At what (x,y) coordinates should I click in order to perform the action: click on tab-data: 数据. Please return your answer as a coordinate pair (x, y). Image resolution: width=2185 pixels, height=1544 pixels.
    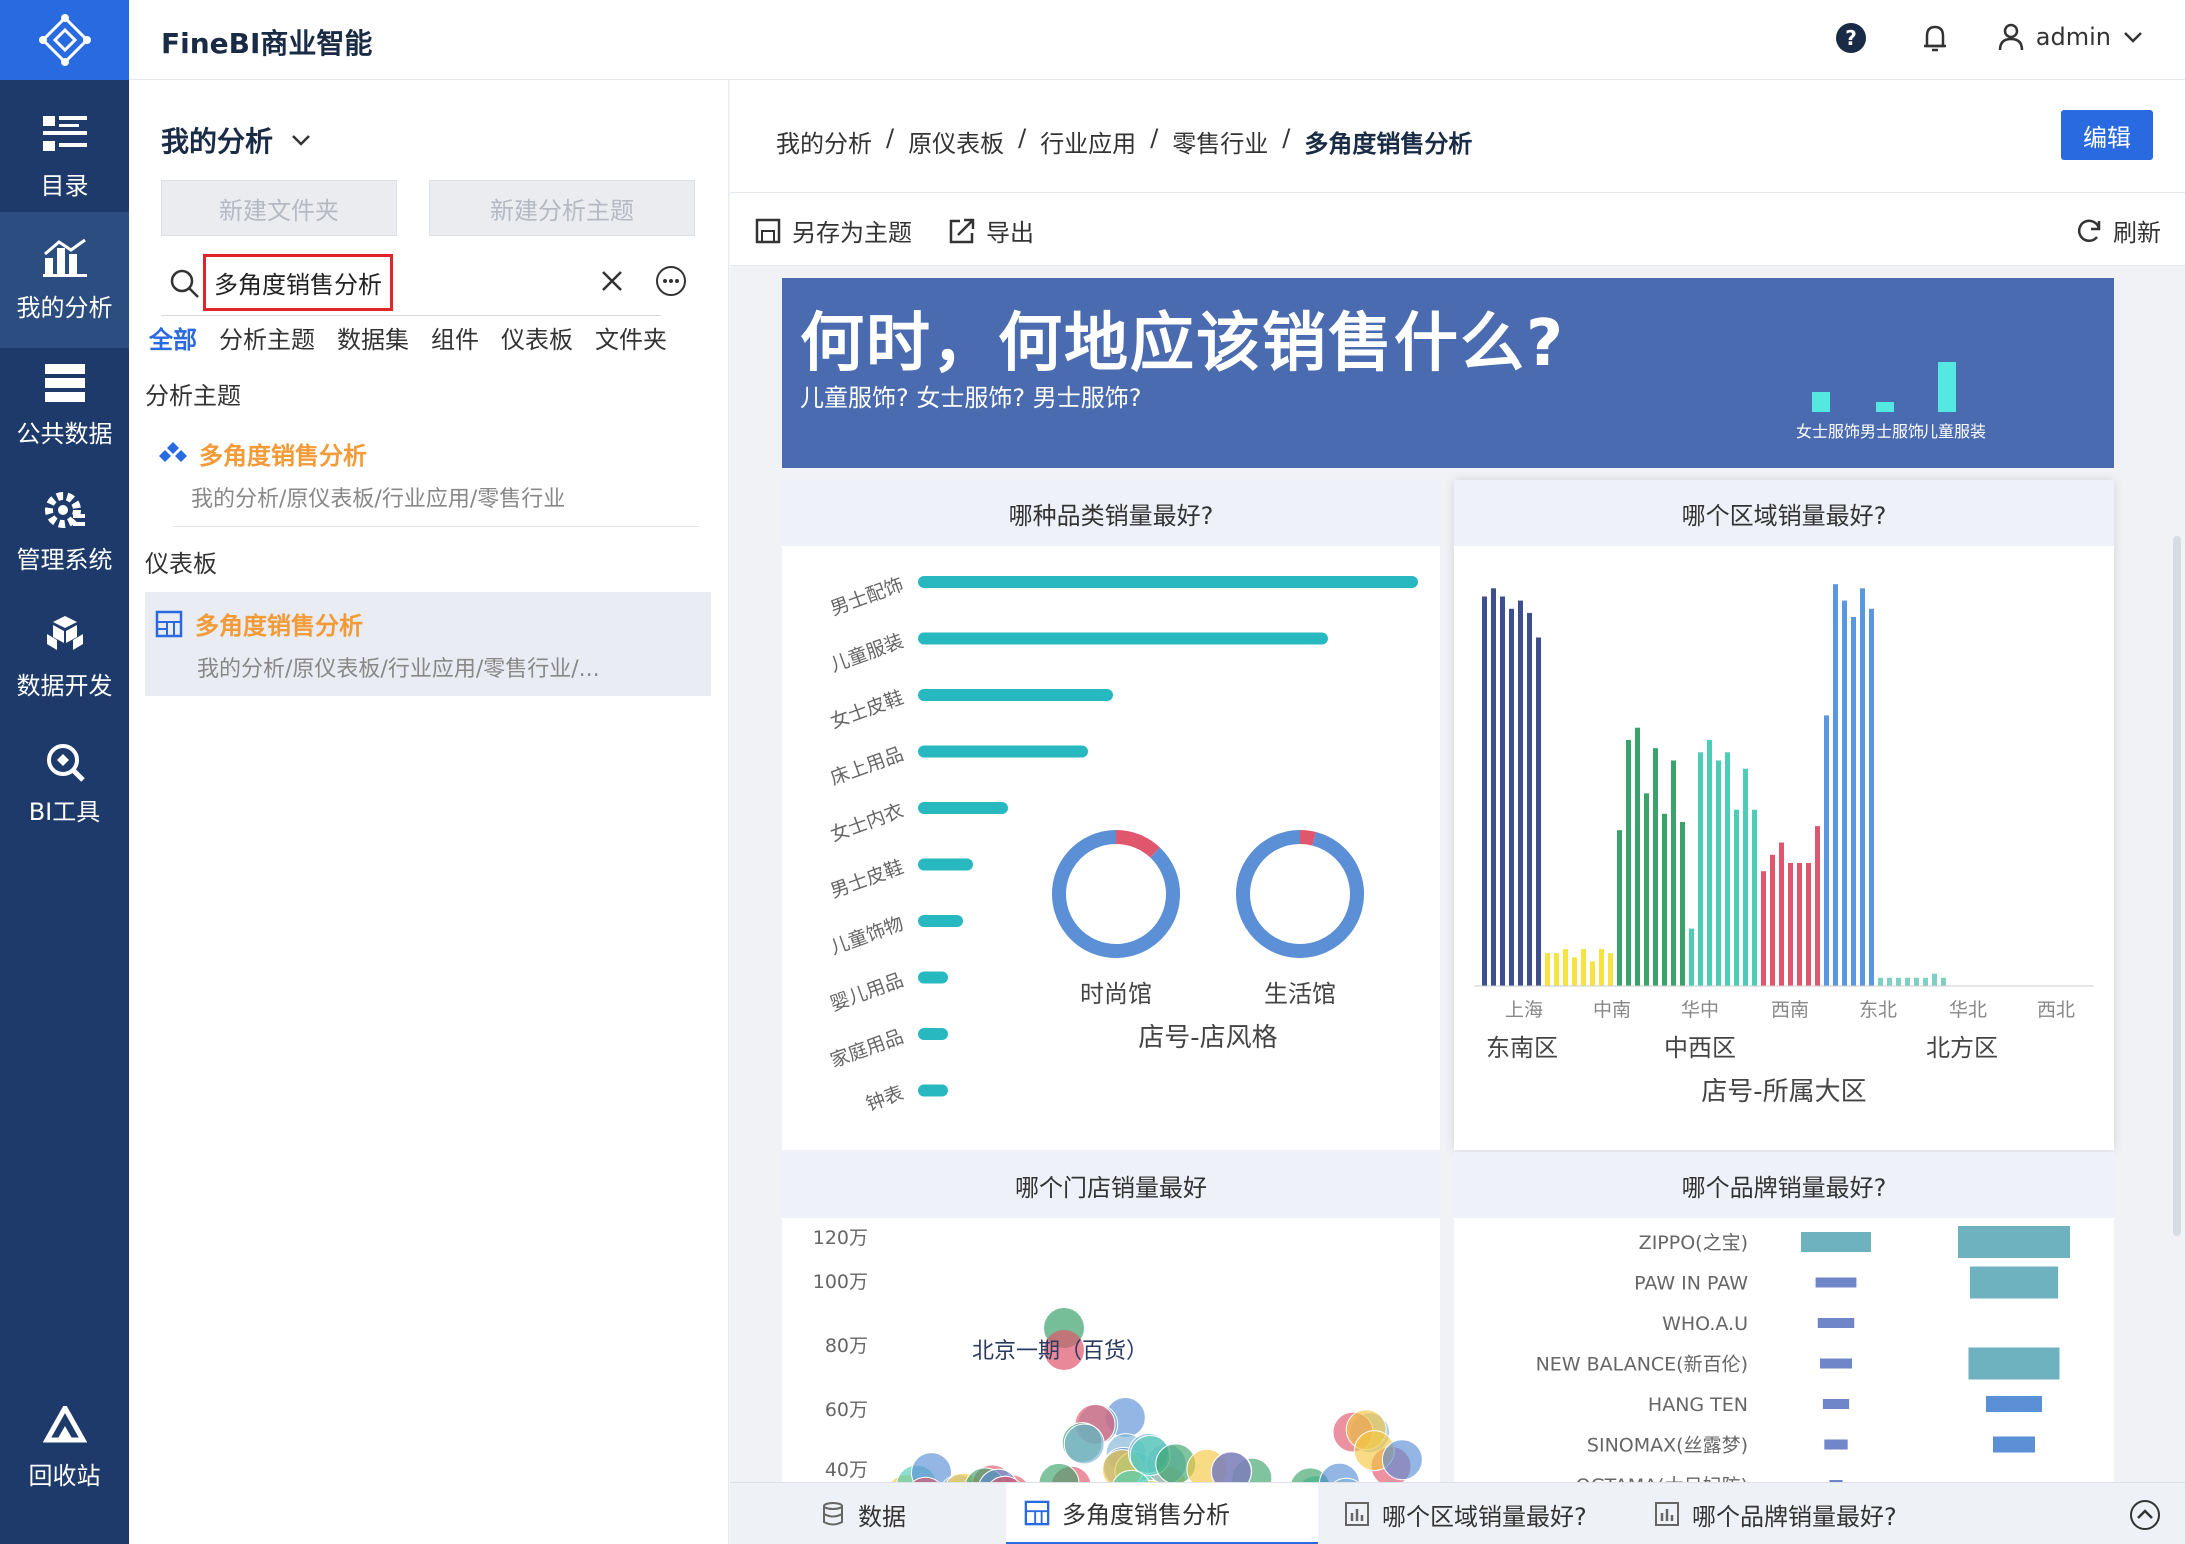
    Looking at the image, I should click on (915, 1513).